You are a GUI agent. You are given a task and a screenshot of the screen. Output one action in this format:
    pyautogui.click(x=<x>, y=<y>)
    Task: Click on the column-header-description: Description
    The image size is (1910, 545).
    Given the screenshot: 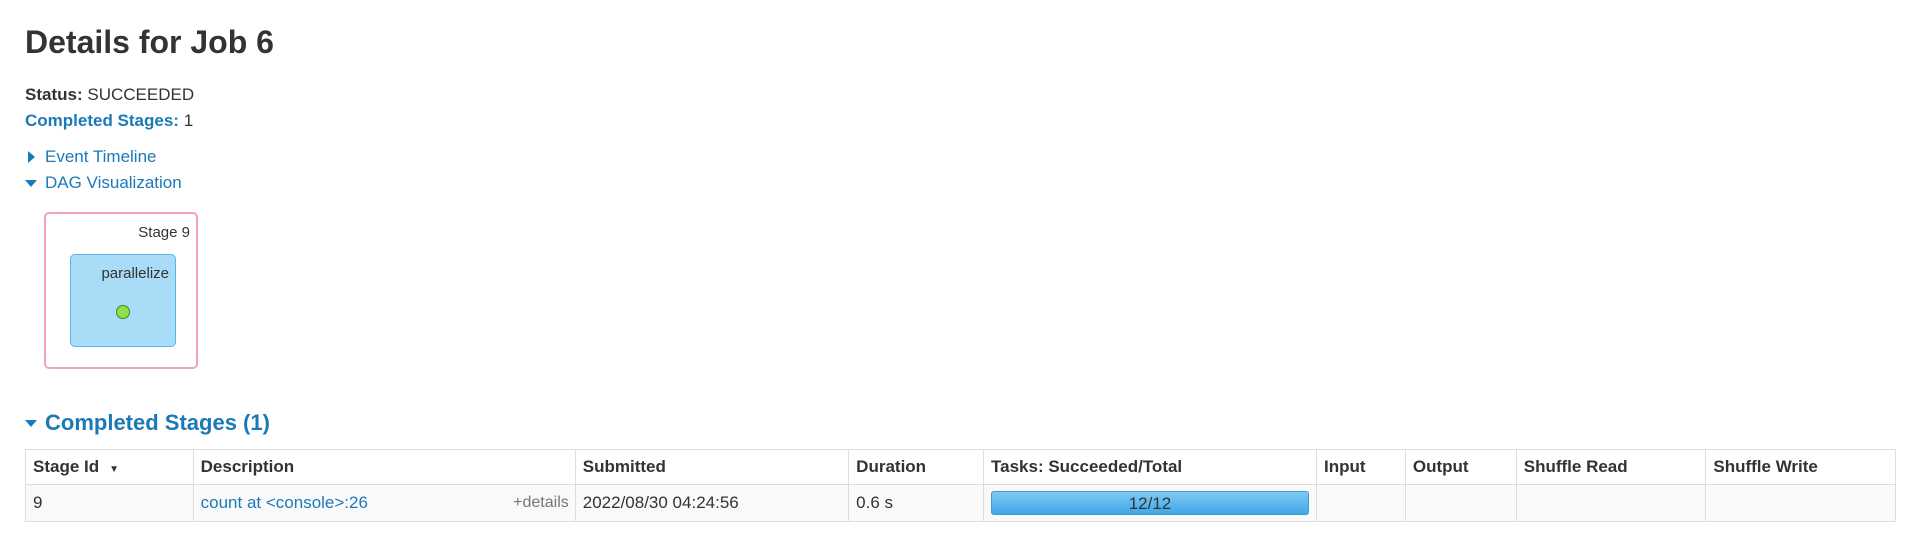 What is the action you would take?
    pyautogui.click(x=384, y=467)
    